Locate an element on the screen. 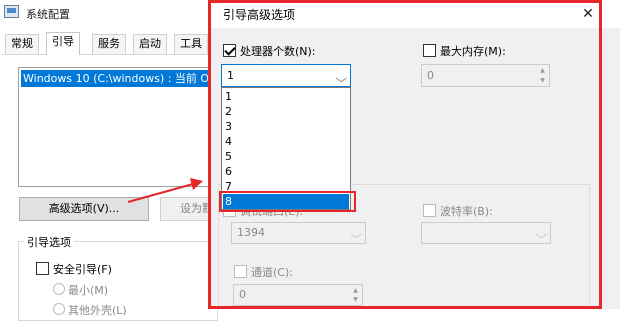 This screenshot has width=620, height=321. tab-tools: 工具 is located at coordinates (191, 44).